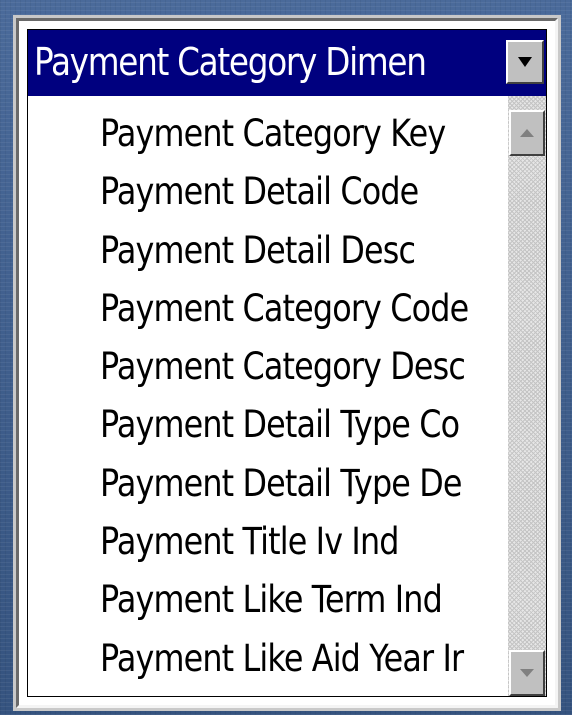  What do you see at coordinates (284, 252) in the screenshot?
I see `list-item: Payment Detail Desc` at bounding box center [284, 252].